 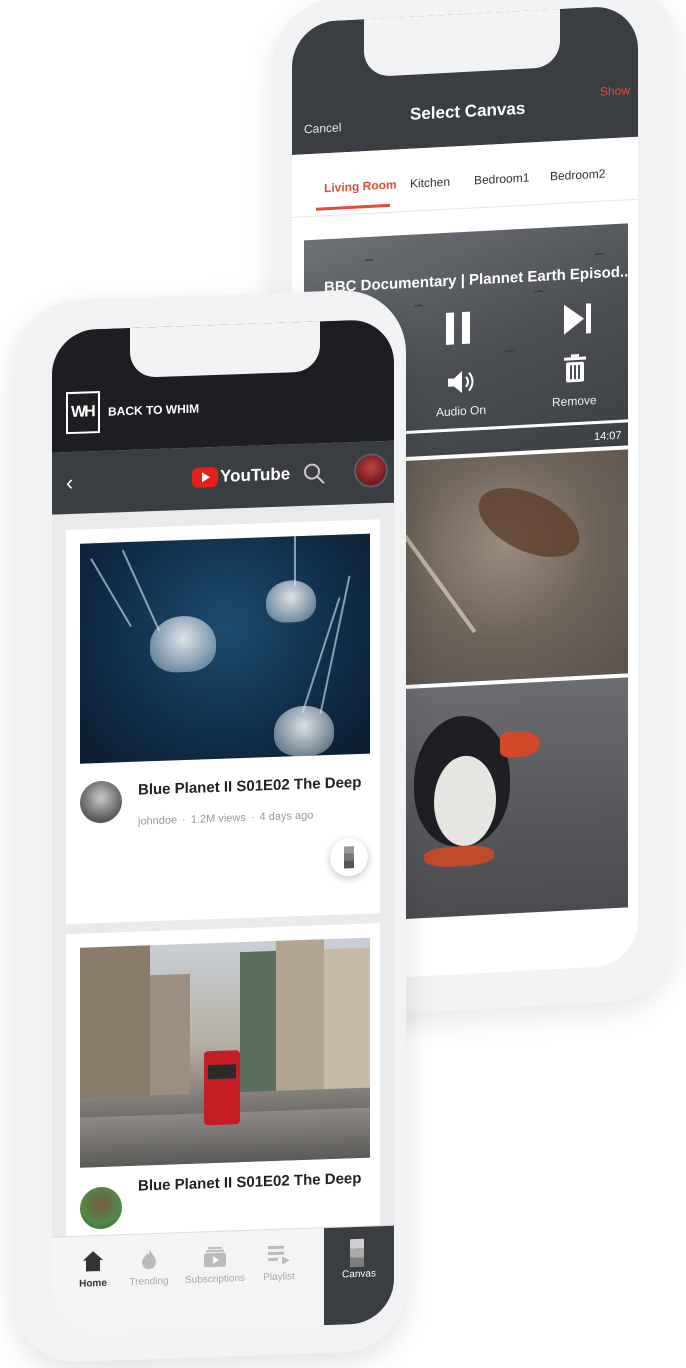 What do you see at coordinates (430, 183) in the screenshot?
I see `tab-kitchen: Kitchen` at bounding box center [430, 183].